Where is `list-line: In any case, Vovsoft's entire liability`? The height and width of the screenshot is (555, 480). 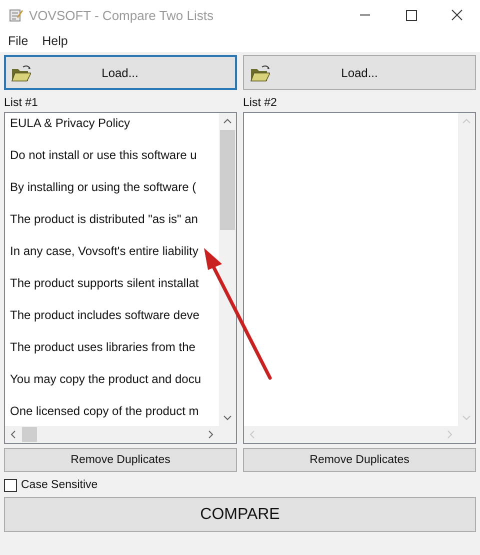
list-line: In any case, Vovsoft's entire liability is located at coordinates (105, 251).